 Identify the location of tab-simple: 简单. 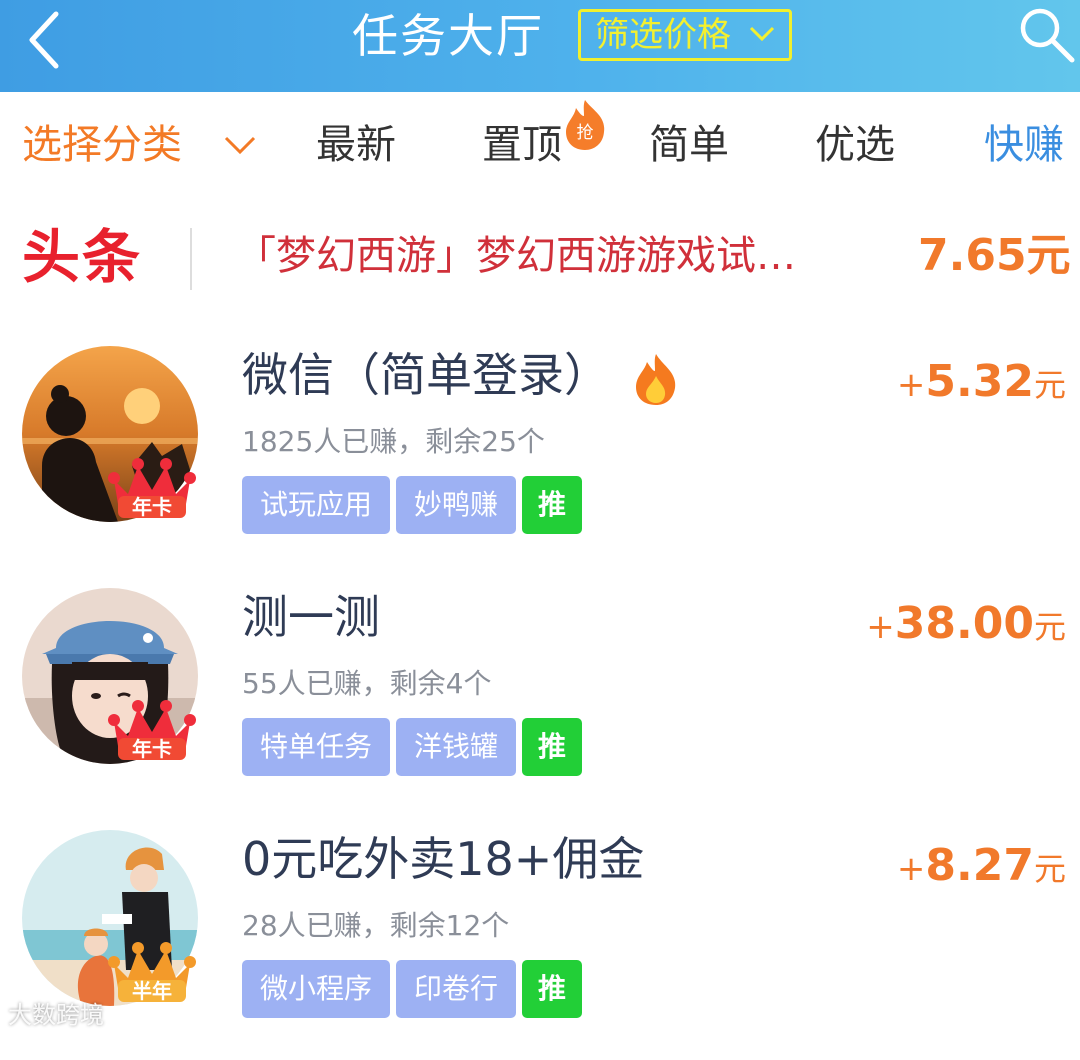
(689, 145).